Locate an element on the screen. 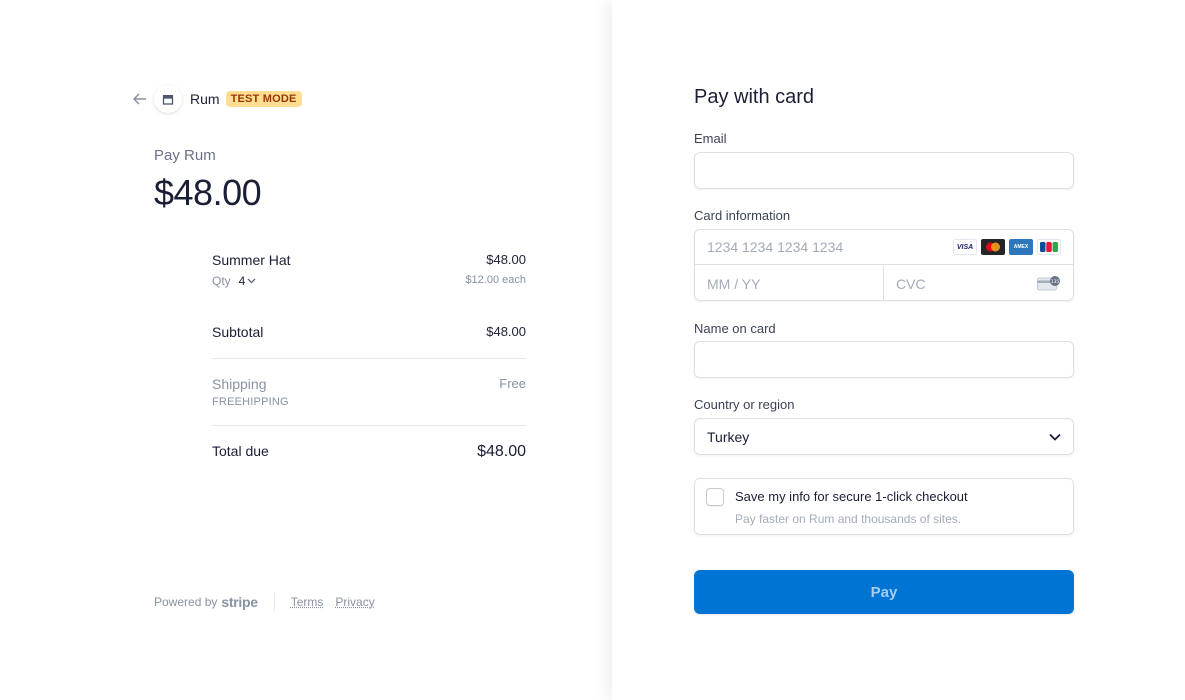 This screenshot has height=700, width=1185. name-field-wrapper is located at coordinates (884, 359).